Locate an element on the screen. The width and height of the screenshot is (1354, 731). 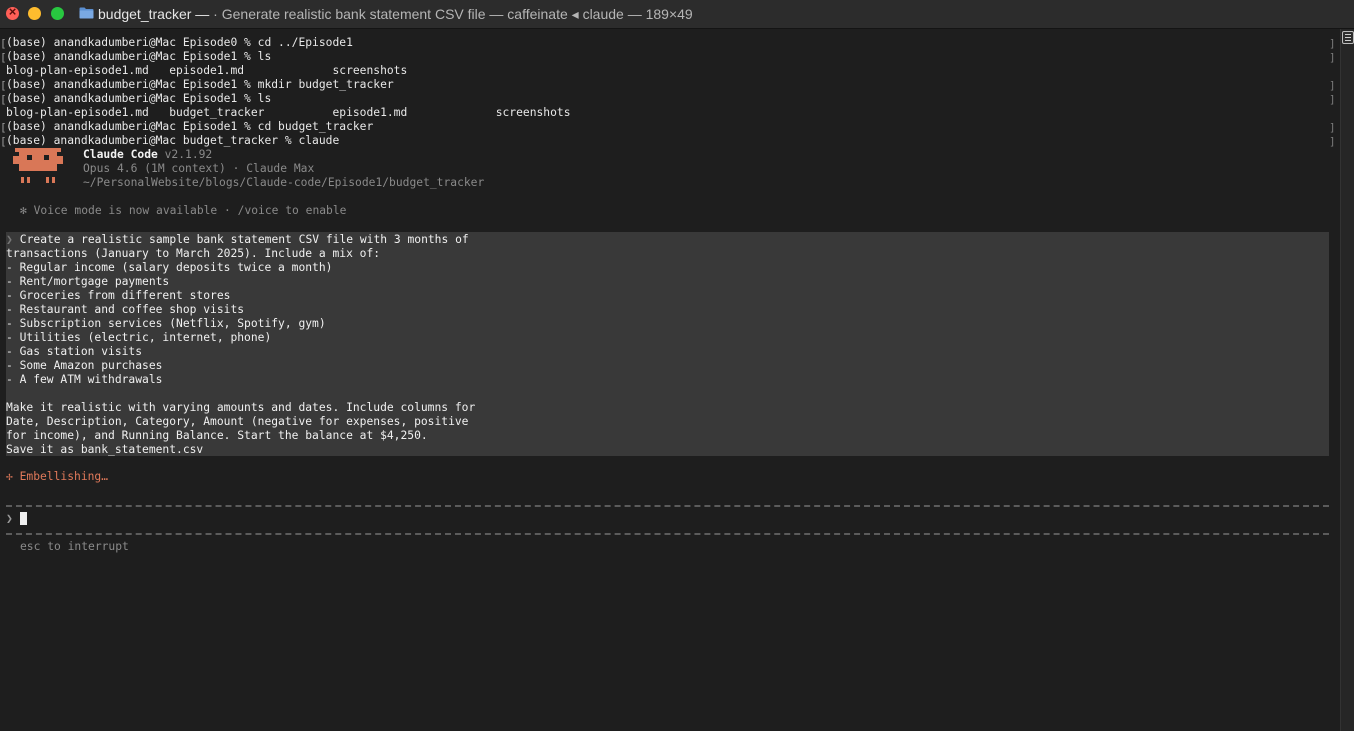
prompt-line: - Restaurant and coffee shop visits is located at coordinates (125, 309).